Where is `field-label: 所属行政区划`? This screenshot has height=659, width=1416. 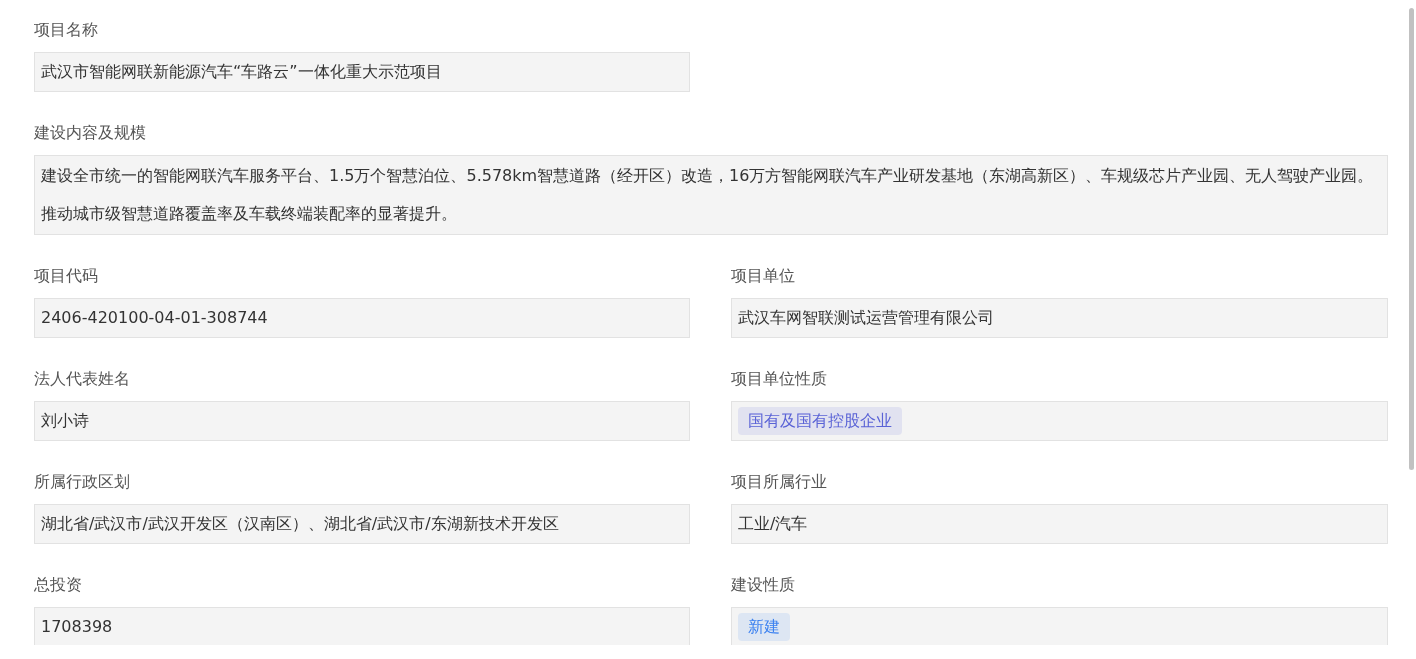 field-label: 所属行政区划 is located at coordinates (82, 482).